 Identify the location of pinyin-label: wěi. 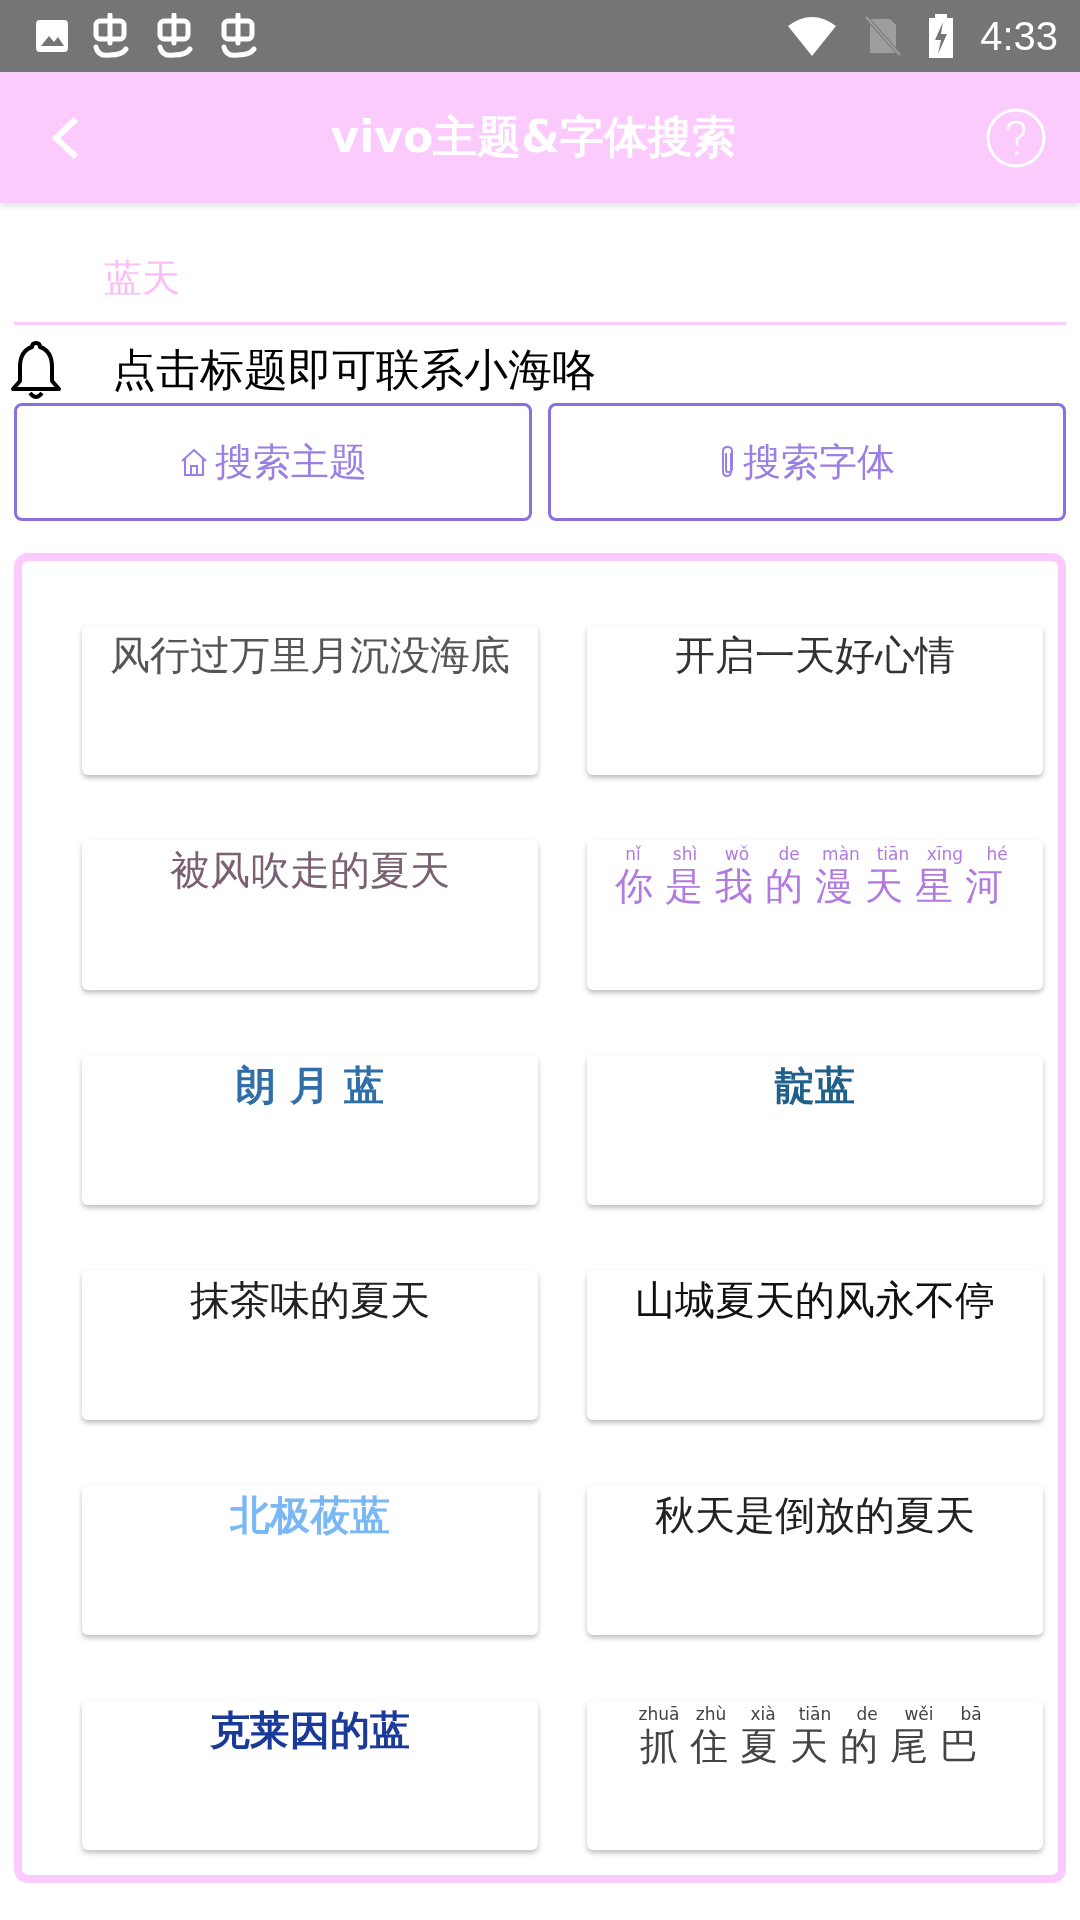
(919, 1714).